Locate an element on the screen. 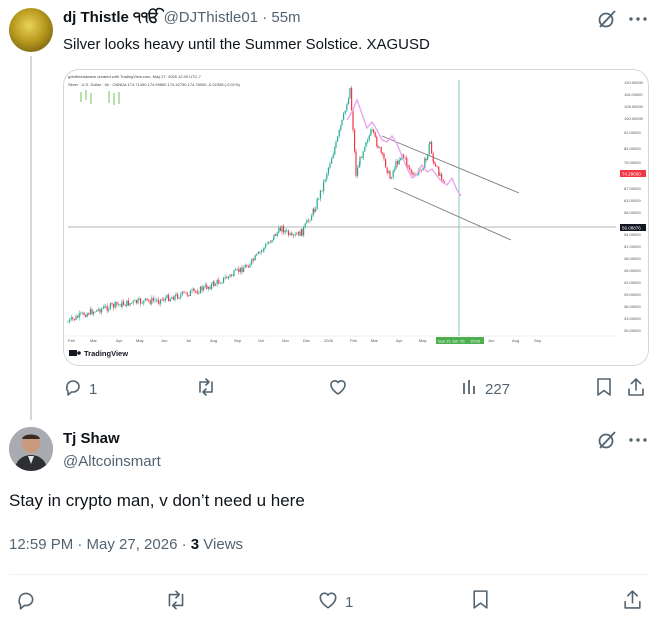 This screenshot has height=635, width=671. like-icon is located at coordinates (338, 389).